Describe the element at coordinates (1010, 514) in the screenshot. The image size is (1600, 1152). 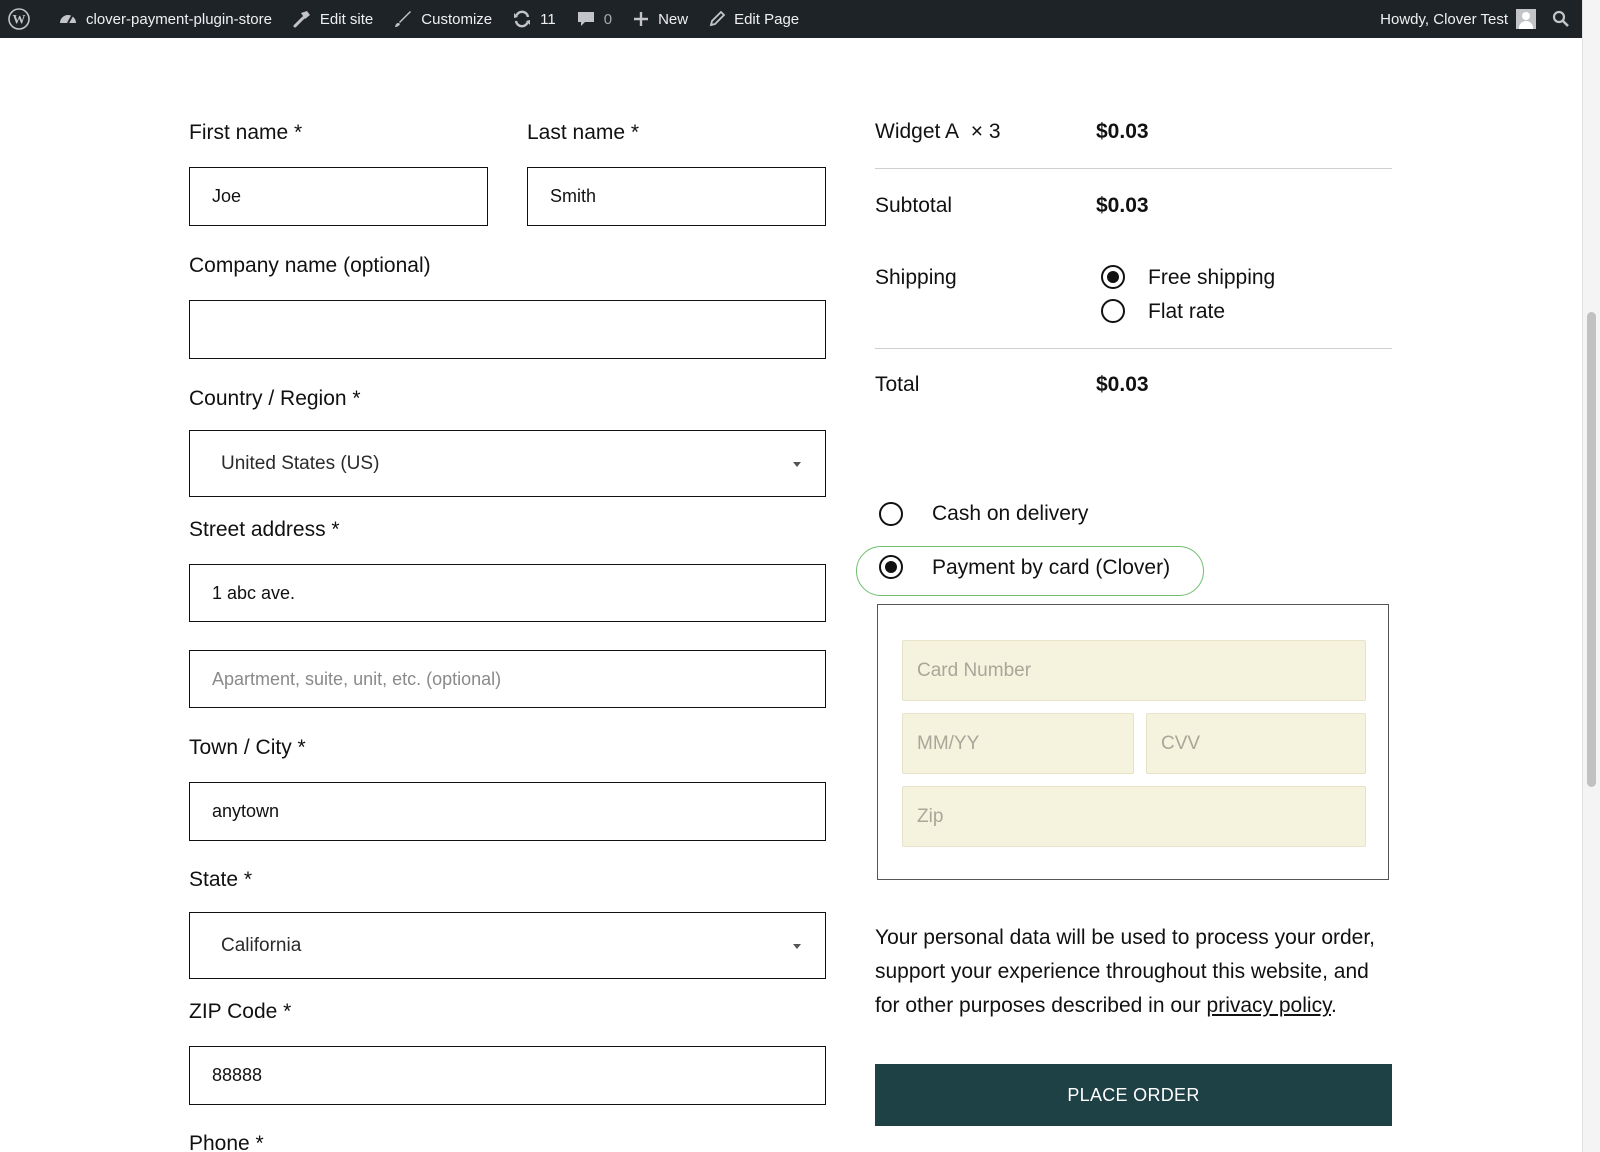
I see `cash-on-delivery-label: Cash on delivery` at that location.